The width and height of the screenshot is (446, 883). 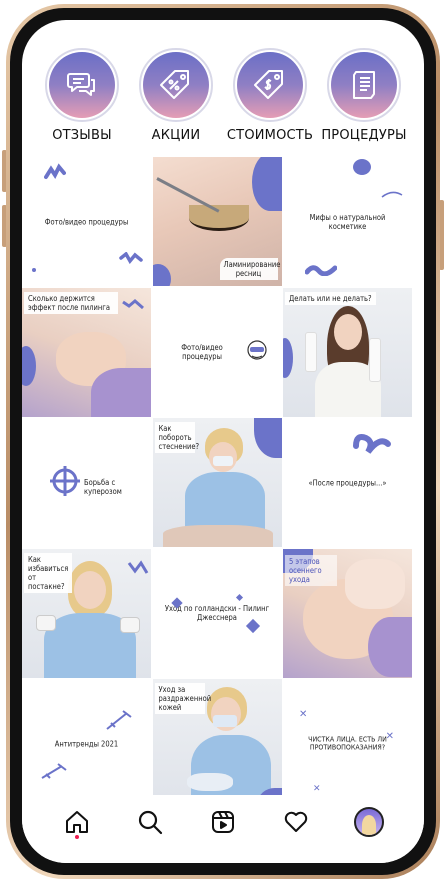 I want to click on percent-tag-icon, so click(x=174, y=84).